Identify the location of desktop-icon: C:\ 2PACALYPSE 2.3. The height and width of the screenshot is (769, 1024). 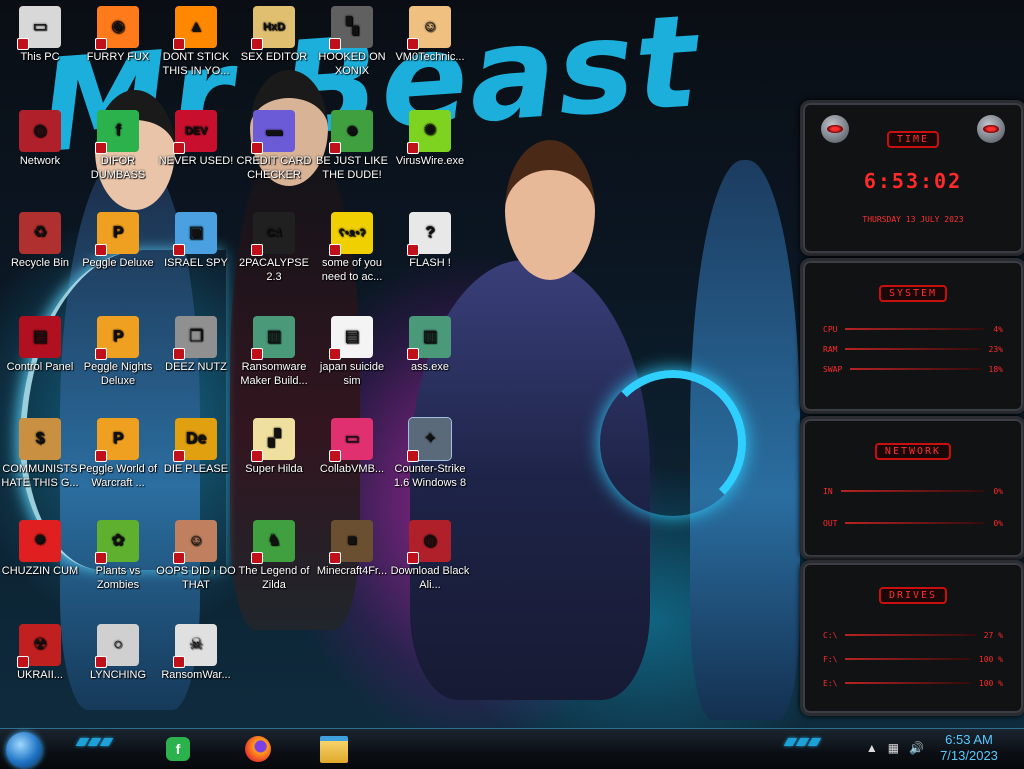
(274, 248).